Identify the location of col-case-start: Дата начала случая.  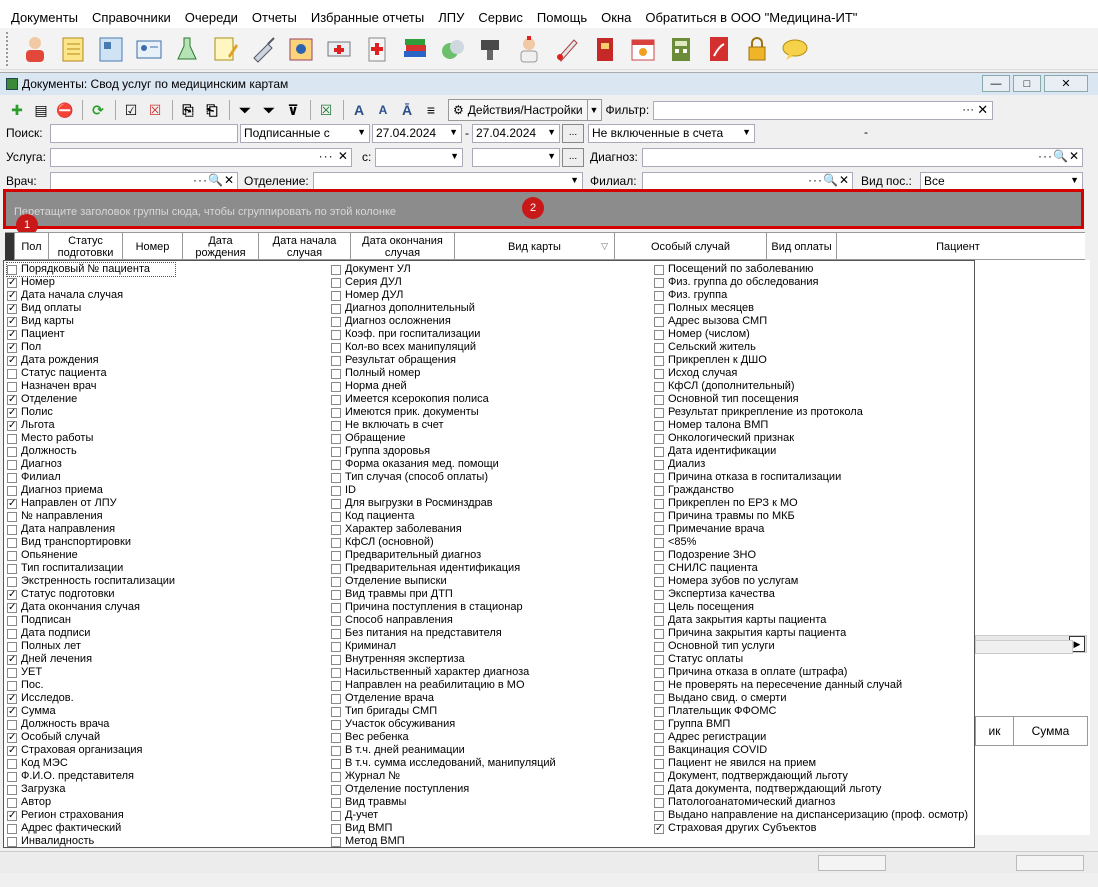
(305, 246).